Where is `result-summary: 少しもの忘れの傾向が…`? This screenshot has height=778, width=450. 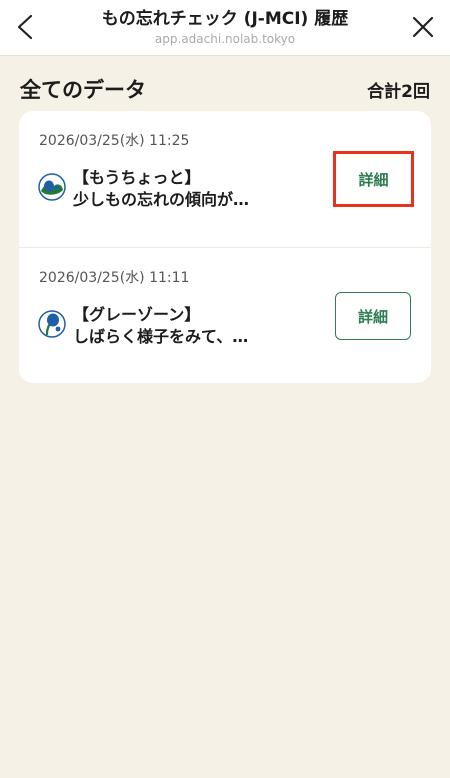 result-summary: 少しもの忘れの傾向が… is located at coordinates (161, 199).